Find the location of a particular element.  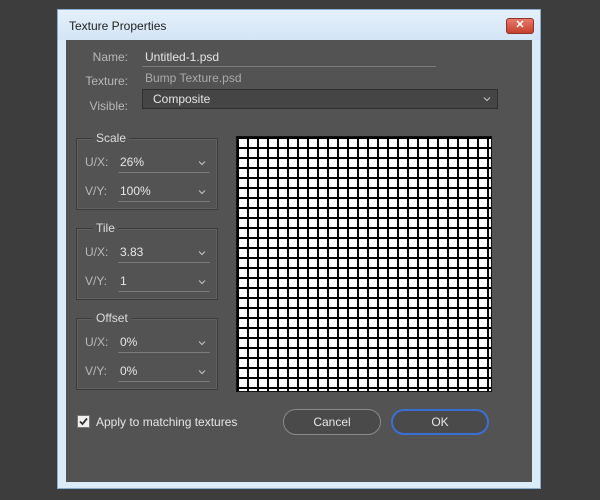

offset-ux-label: U/X: is located at coordinates (97, 342).